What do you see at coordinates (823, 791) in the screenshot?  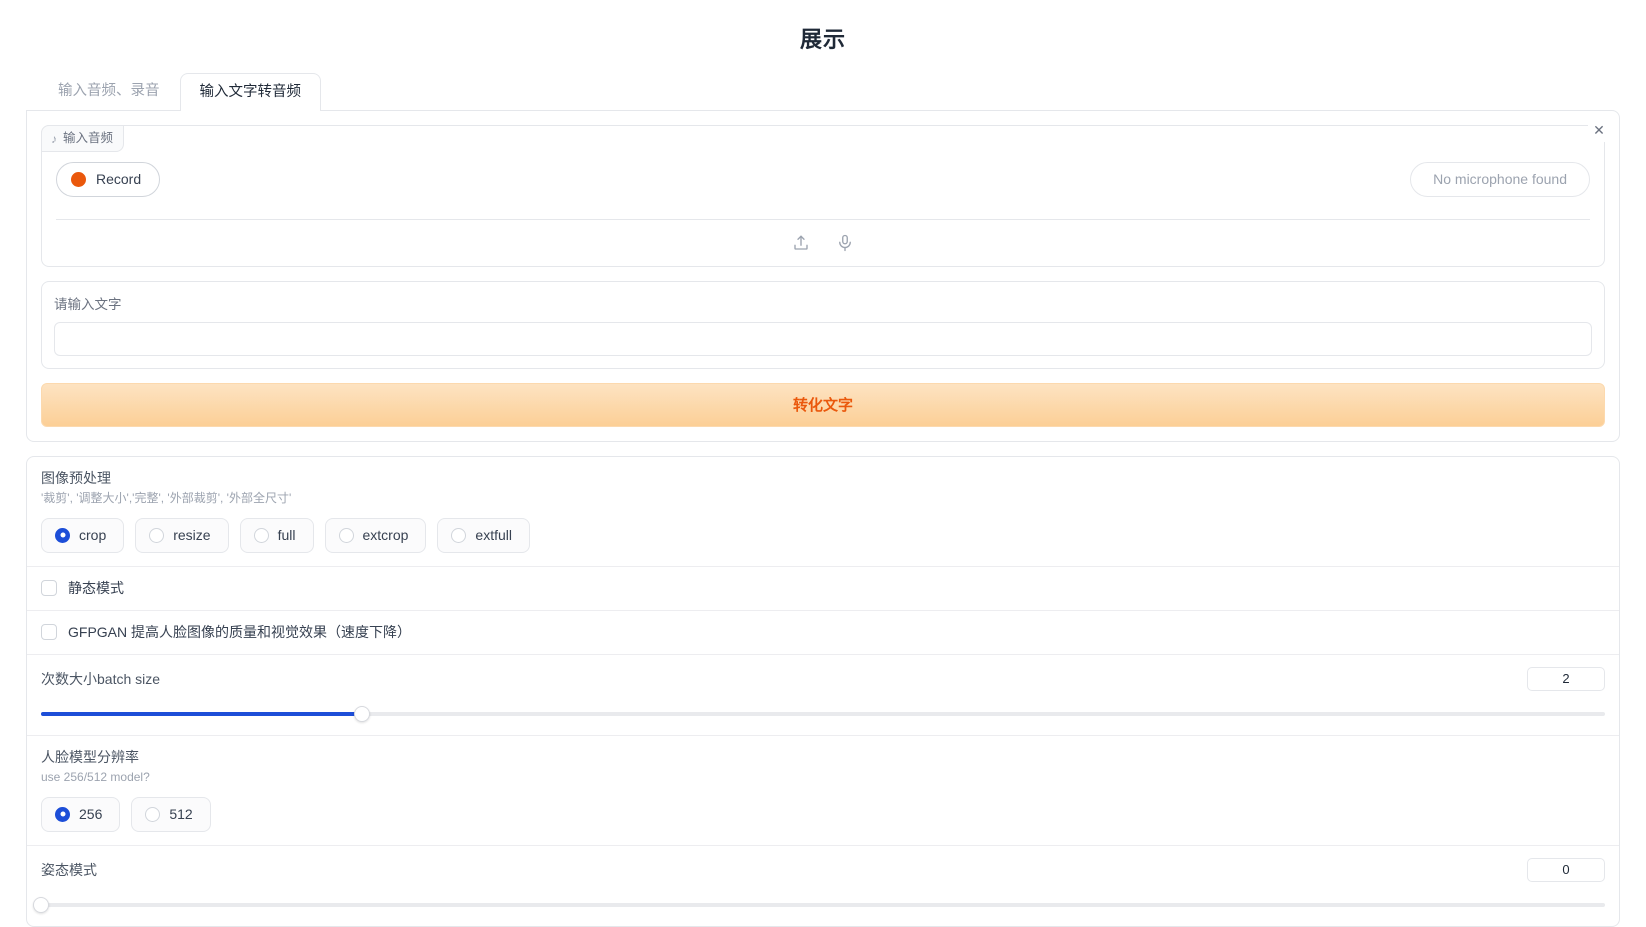 I see `face-resolution-row: 人脸模型分辨率 use 256/512 model? 256 512` at bounding box center [823, 791].